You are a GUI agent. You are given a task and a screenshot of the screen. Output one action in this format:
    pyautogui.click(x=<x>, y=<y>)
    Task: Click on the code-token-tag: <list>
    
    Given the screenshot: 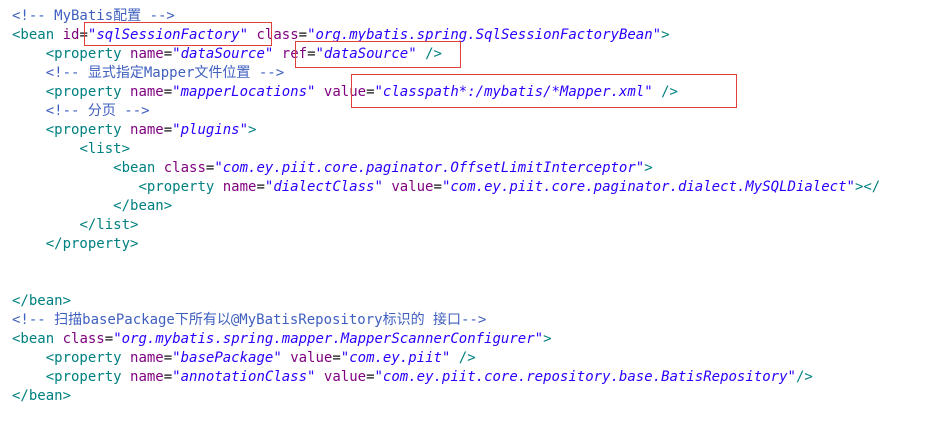 What is the action you would take?
    pyautogui.click(x=105, y=149)
    